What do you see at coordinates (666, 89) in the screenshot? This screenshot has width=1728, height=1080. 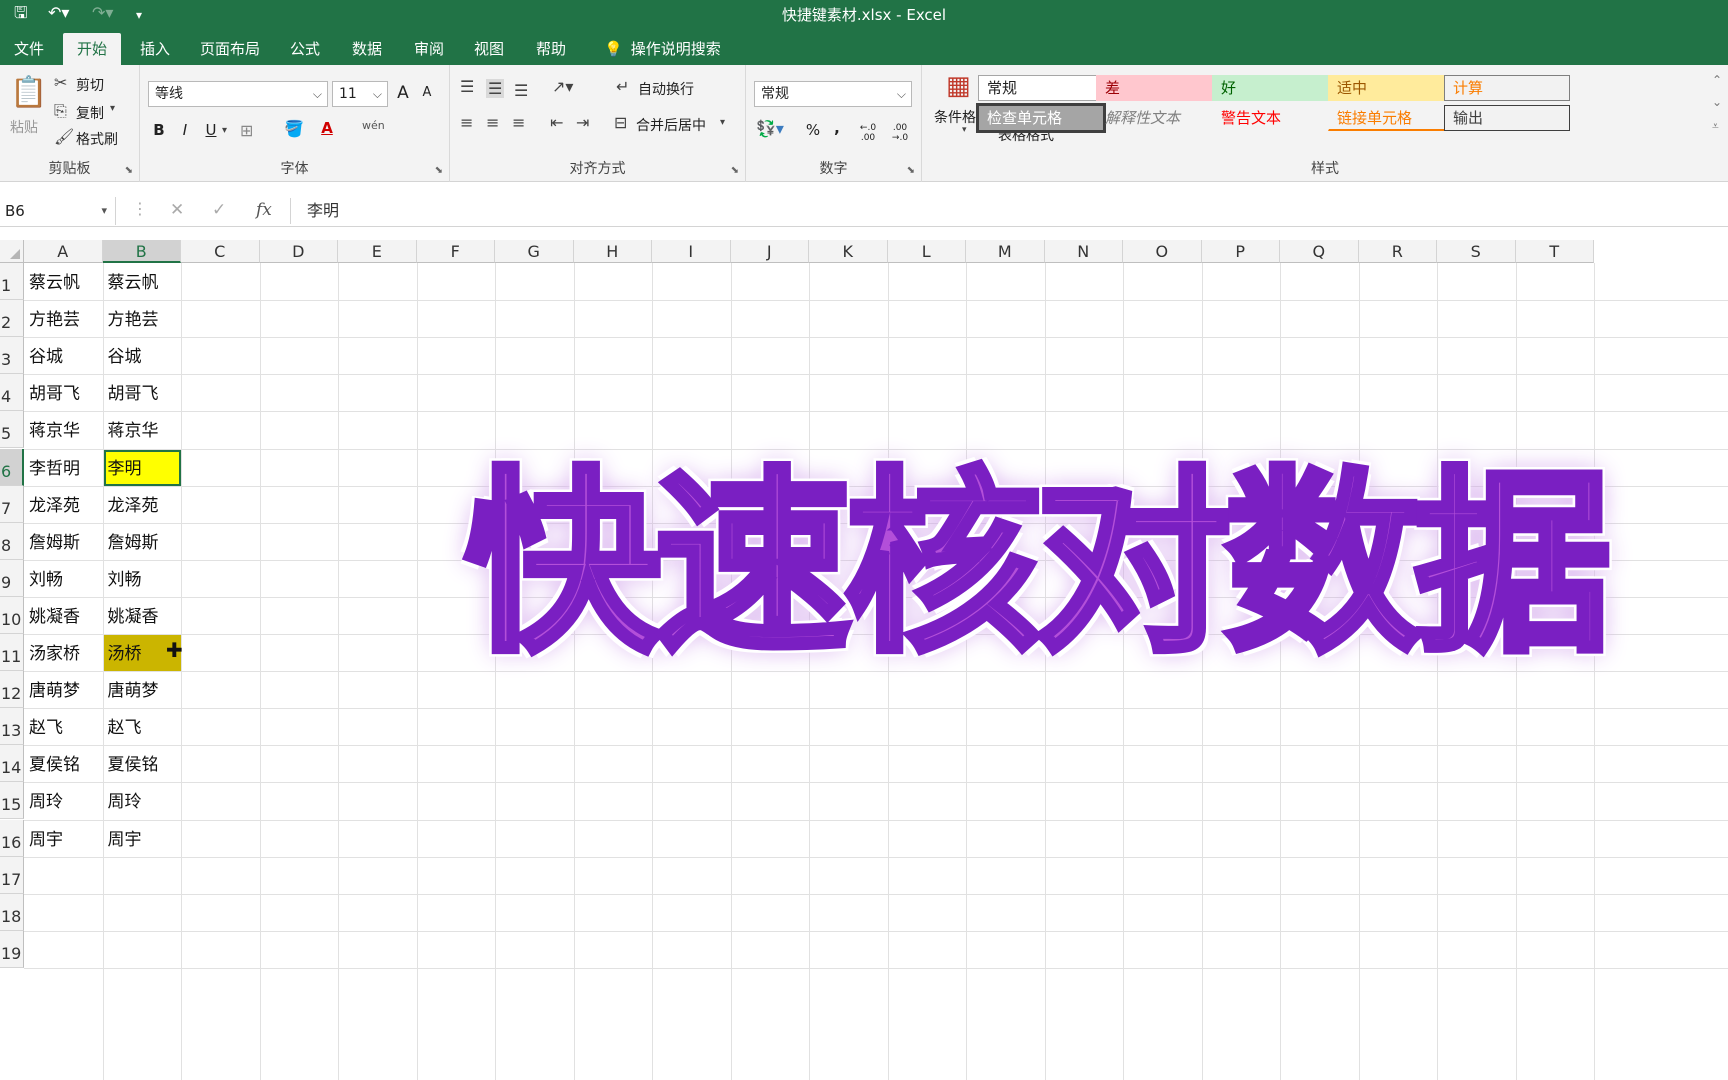 I see `wrap-text-button: 自动换行` at bounding box center [666, 89].